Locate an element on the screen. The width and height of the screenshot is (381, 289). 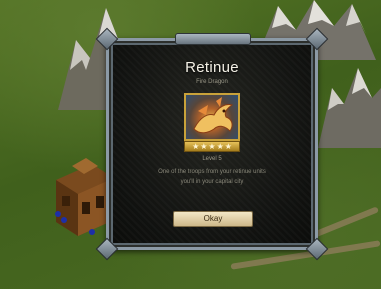
okay-button: Okay is located at coordinates (213, 219).